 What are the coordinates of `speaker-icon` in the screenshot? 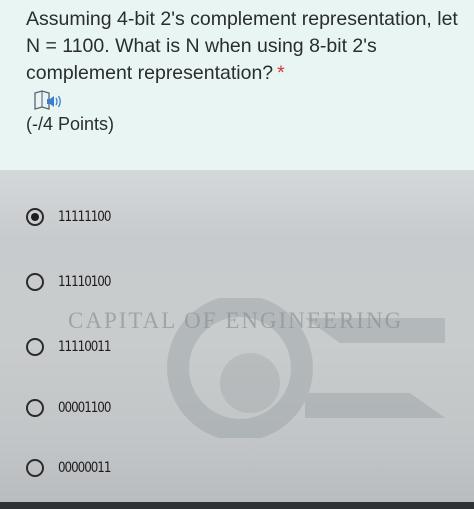 It's located at (49, 101).